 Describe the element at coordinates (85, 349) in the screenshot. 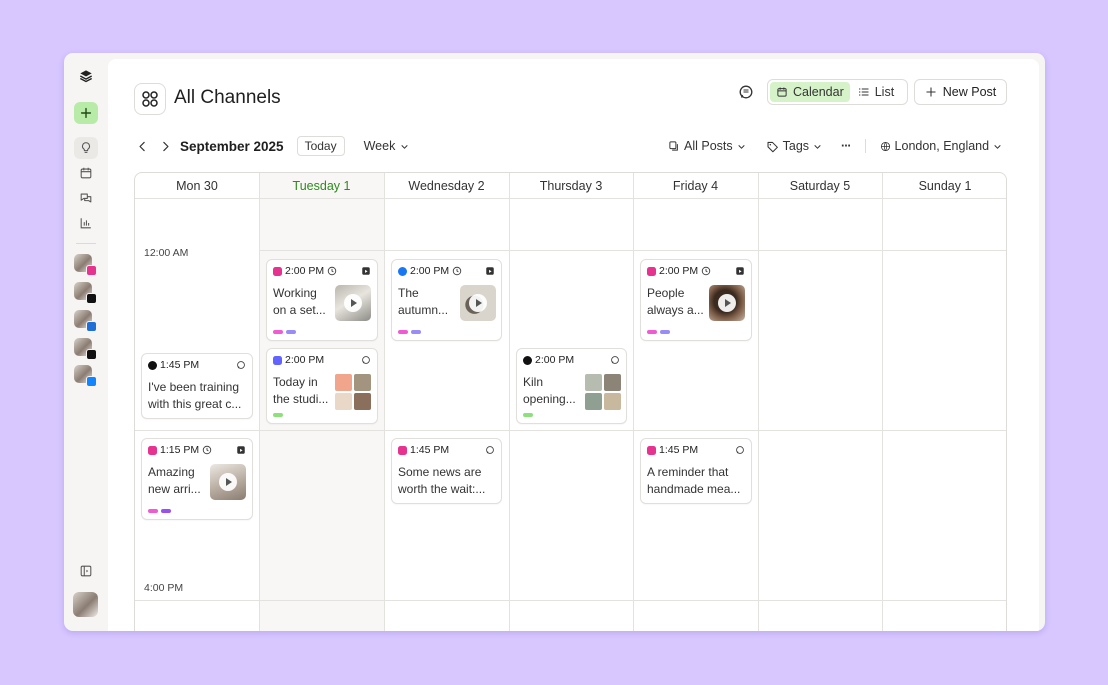

I see `account-x` at that location.